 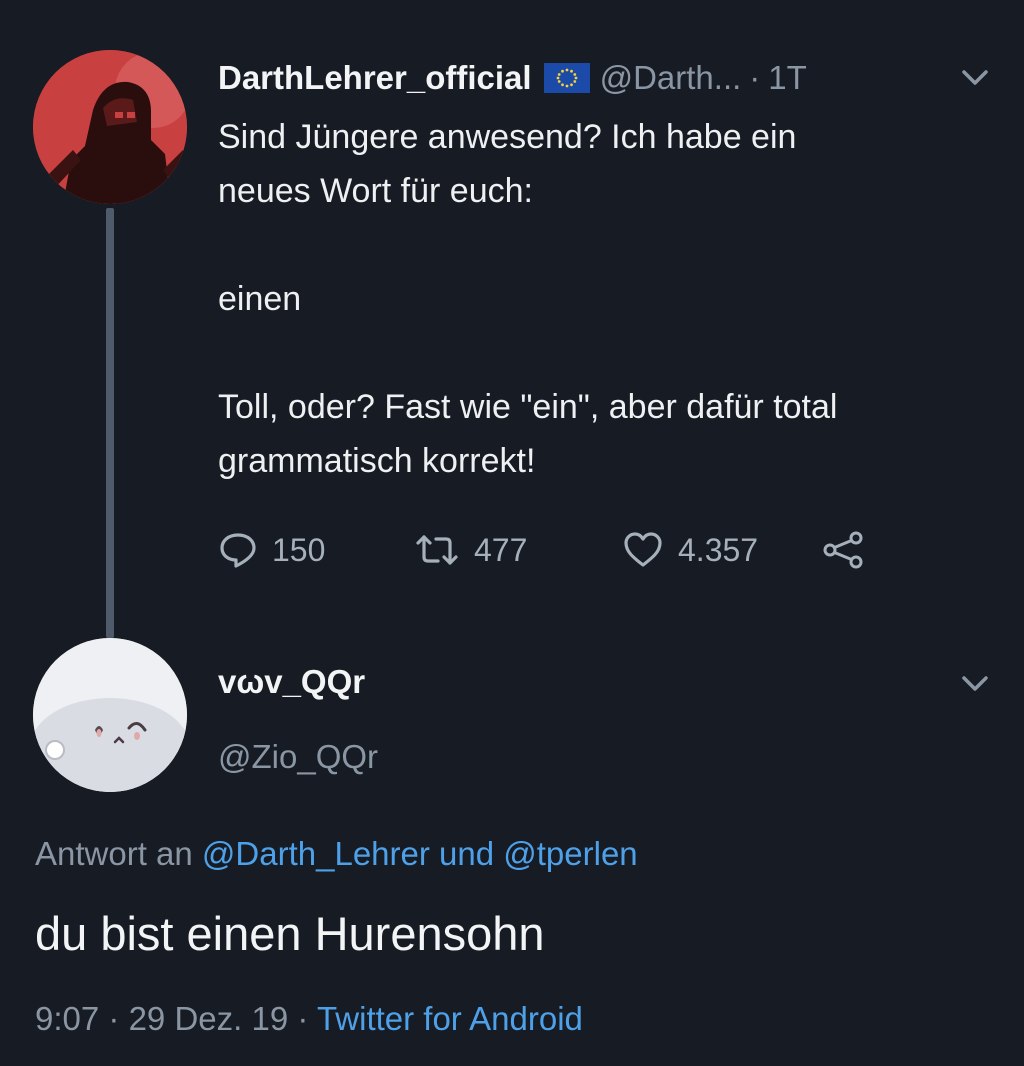 What do you see at coordinates (290, 933) in the screenshot?
I see `reply-text: du bist einen Hurensohn` at bounding box center [290, 933].